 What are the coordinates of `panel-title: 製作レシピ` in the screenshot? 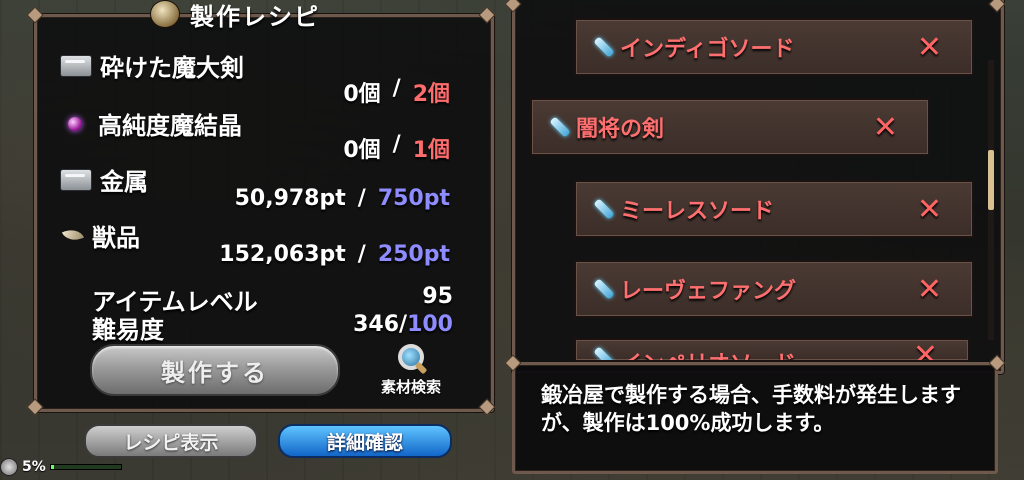 It's located at (235, 15).